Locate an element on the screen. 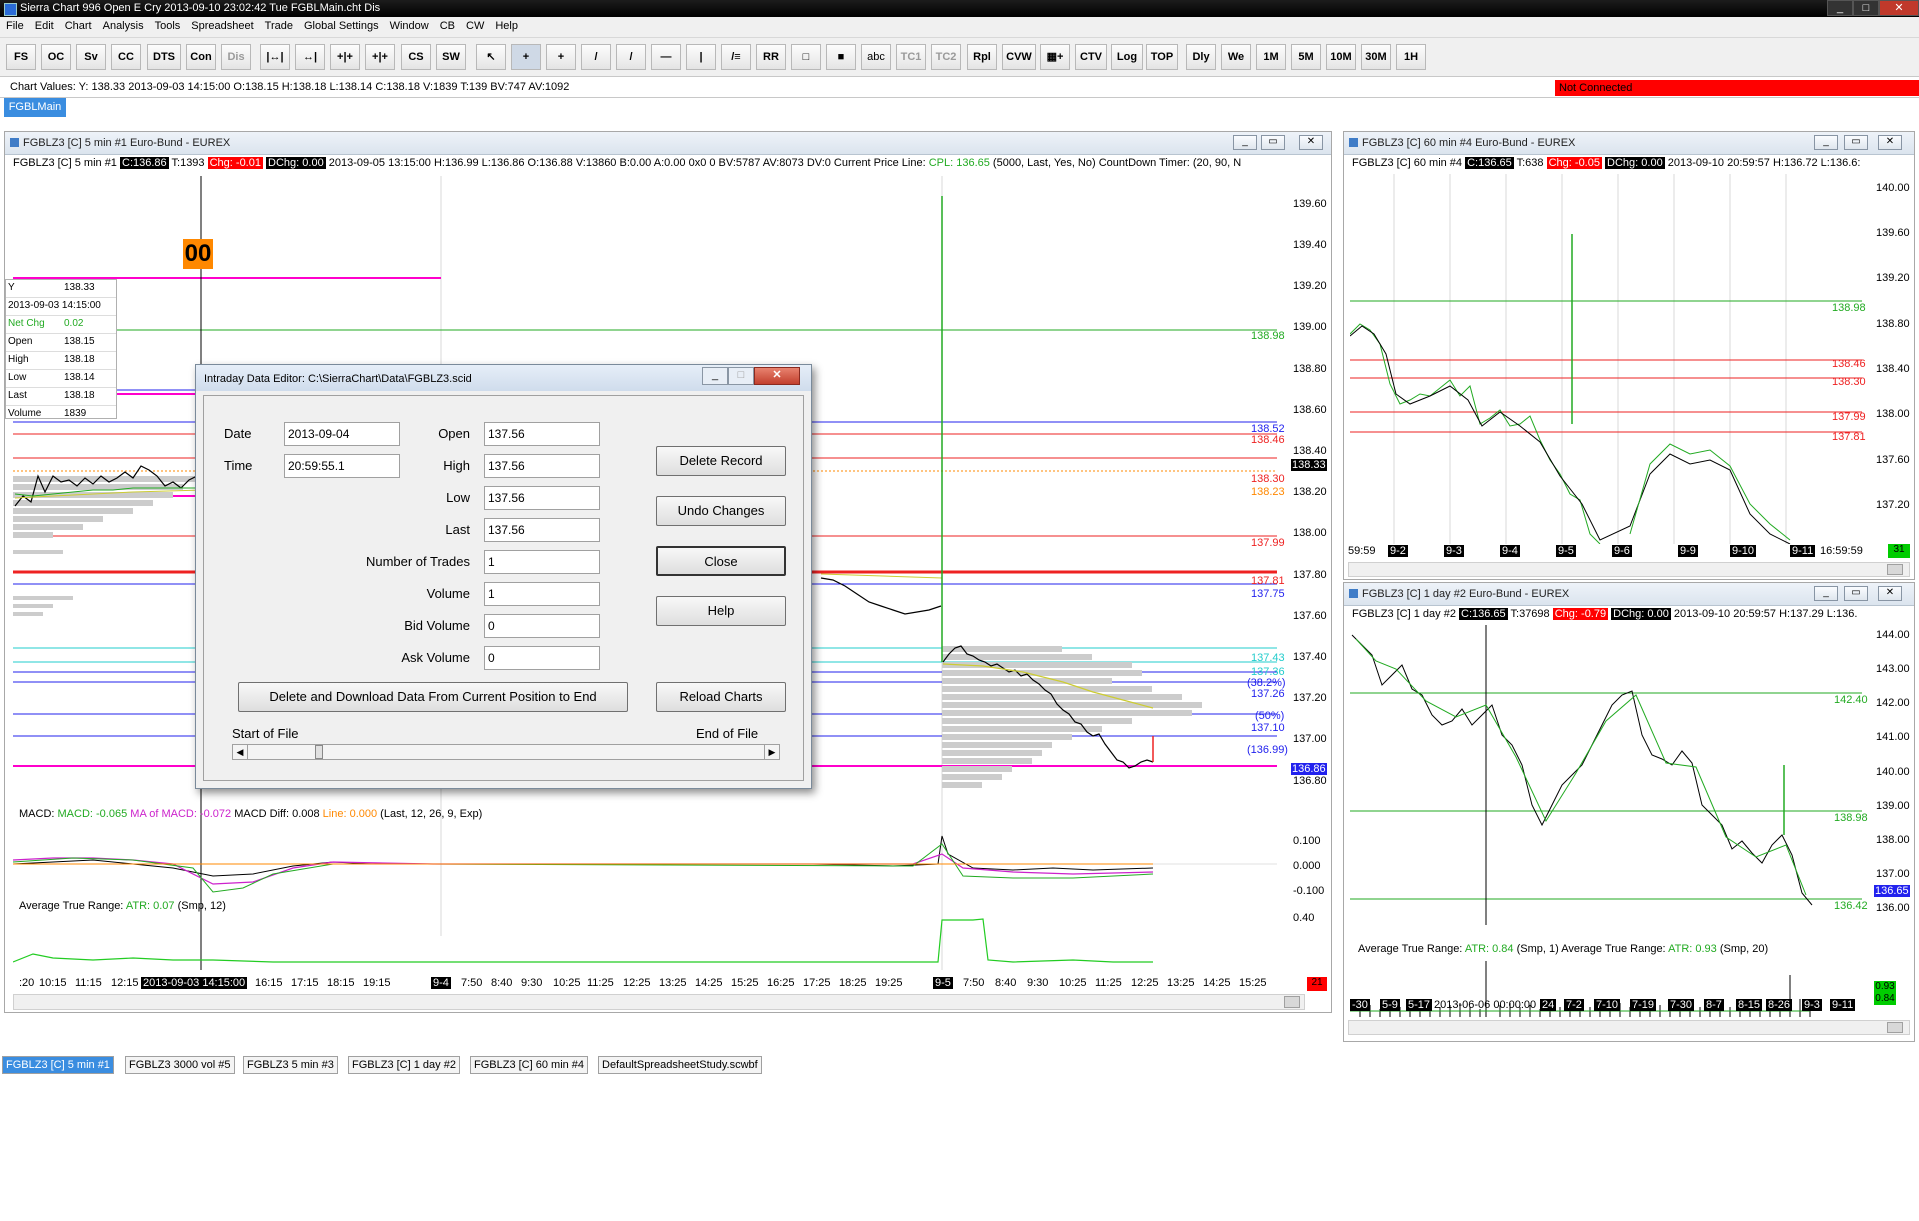  maximize-button: □ is located at coordinates (1866, 8).